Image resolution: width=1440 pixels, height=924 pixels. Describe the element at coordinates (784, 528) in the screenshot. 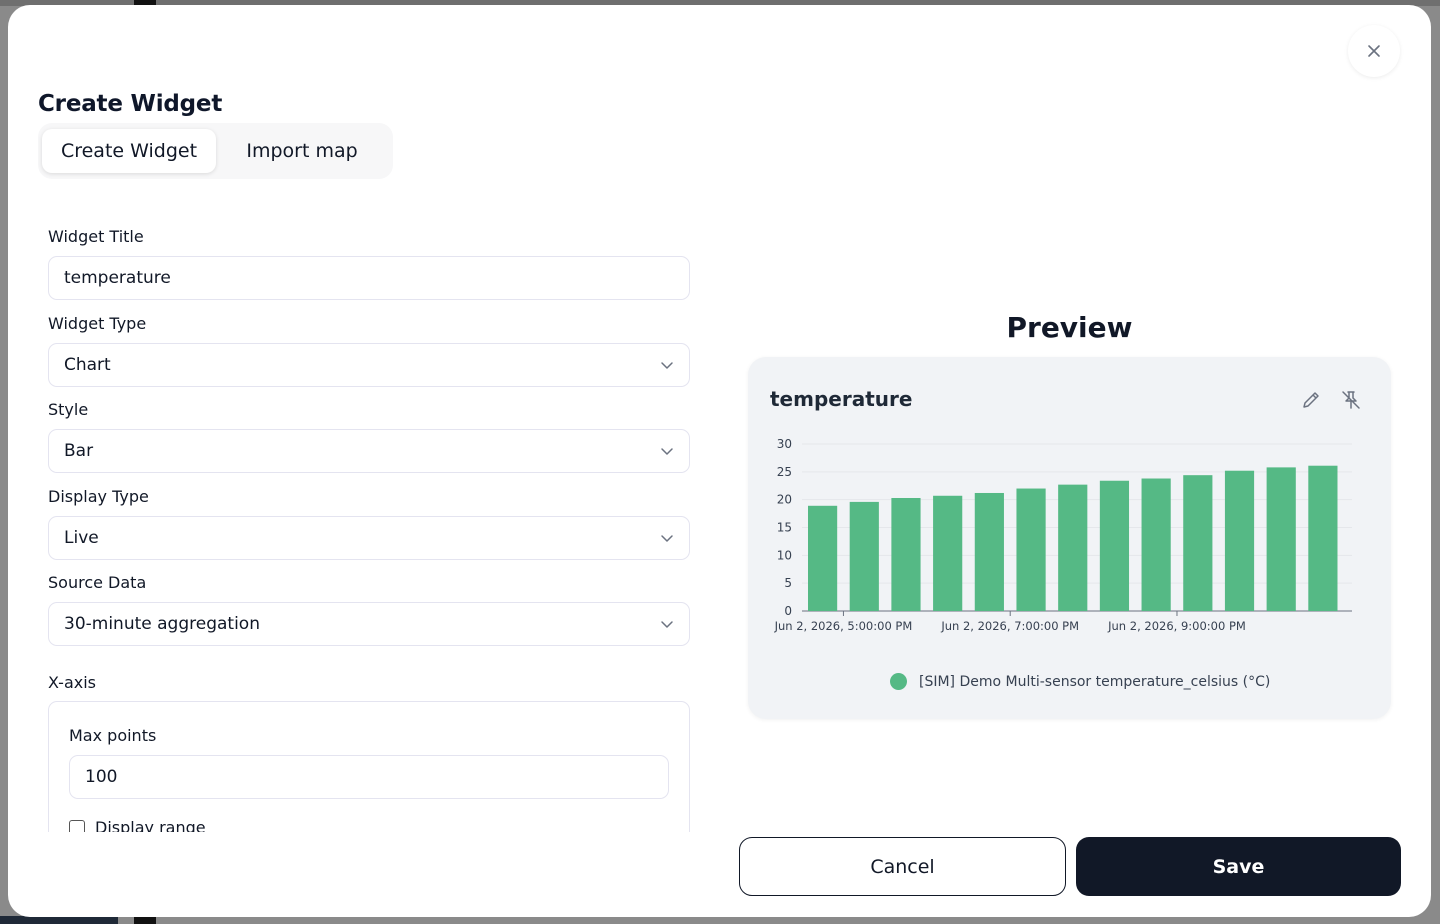

I see `y-tick-label: 15` at that location.